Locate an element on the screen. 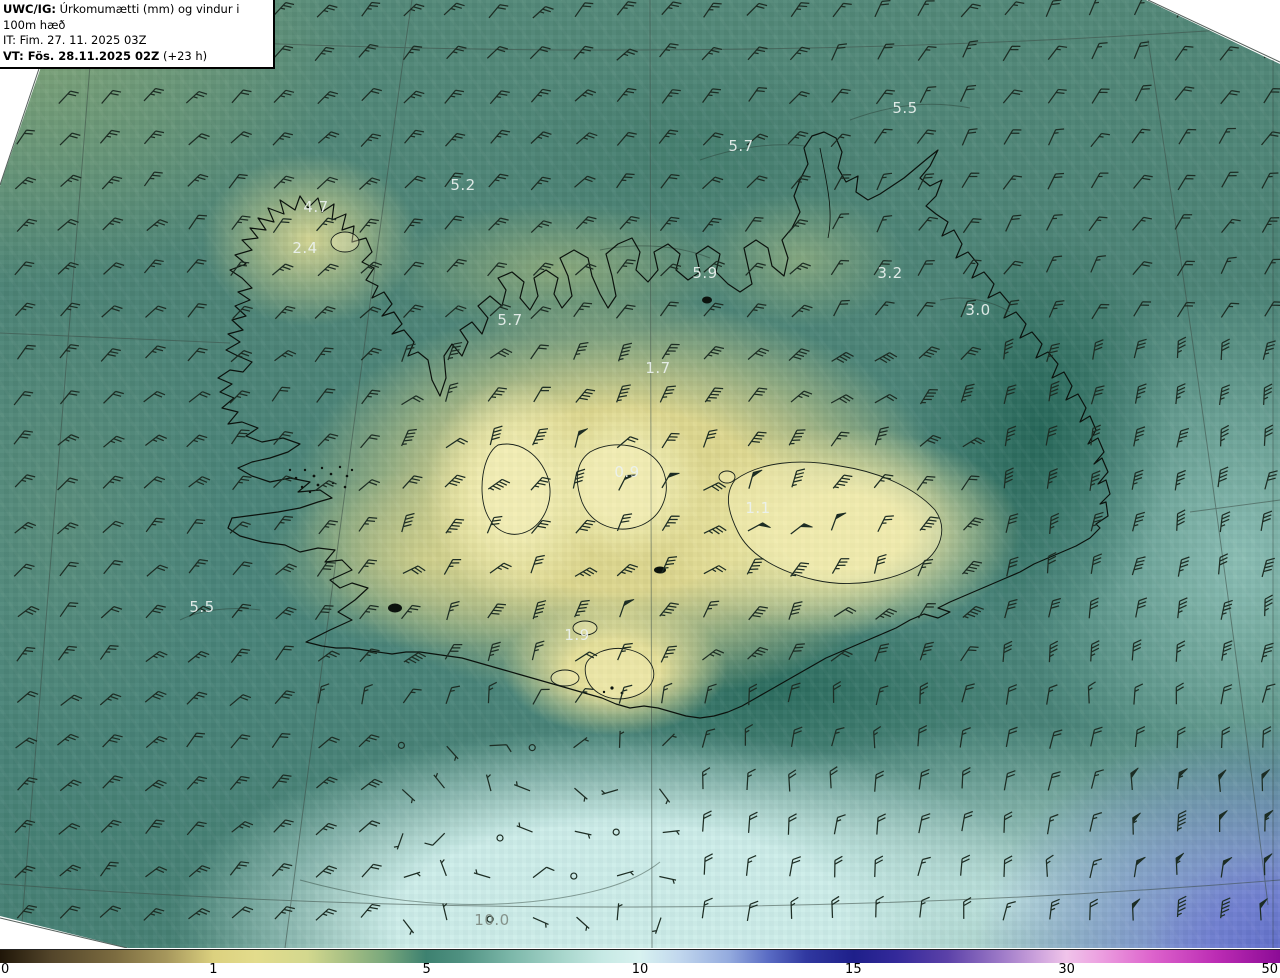  model-id: UWC/IG: is located at coordinates (29, 9).